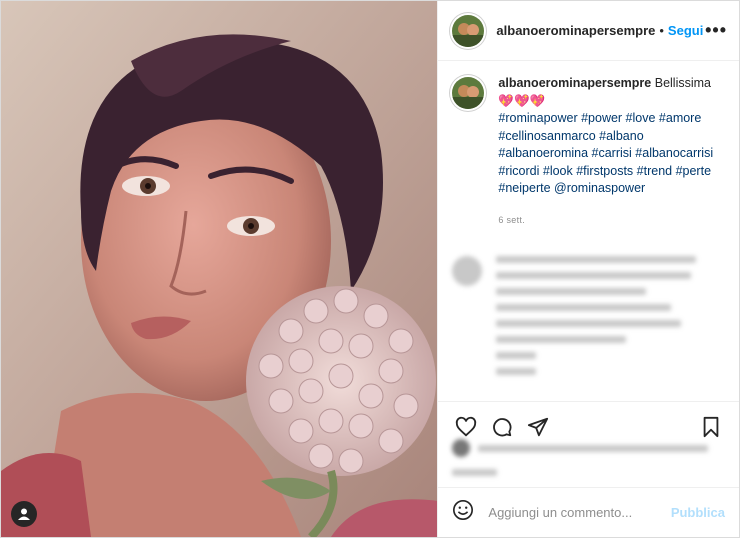 This screenshot has width=740, height=538. I want to click on avatar, so click(468, 30).